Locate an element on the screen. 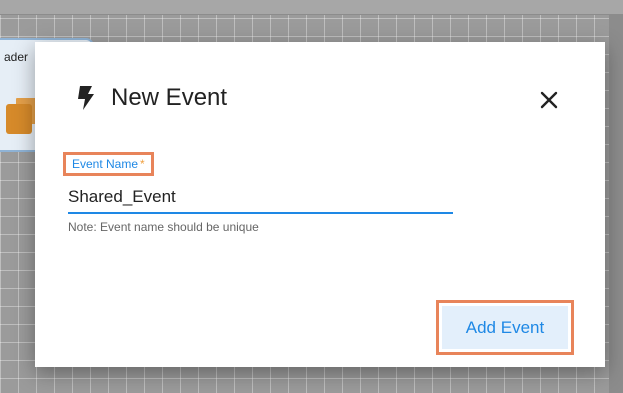  dialog-header: New Event is located at coordinates (152, 98).